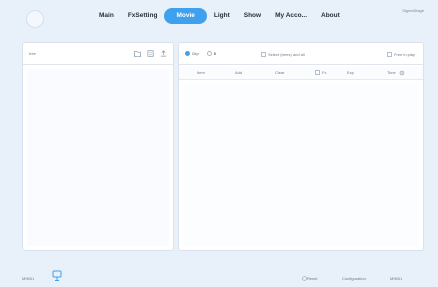 The image size is (438, 287). I want to click on nav-main: Main, so click(106, 16).